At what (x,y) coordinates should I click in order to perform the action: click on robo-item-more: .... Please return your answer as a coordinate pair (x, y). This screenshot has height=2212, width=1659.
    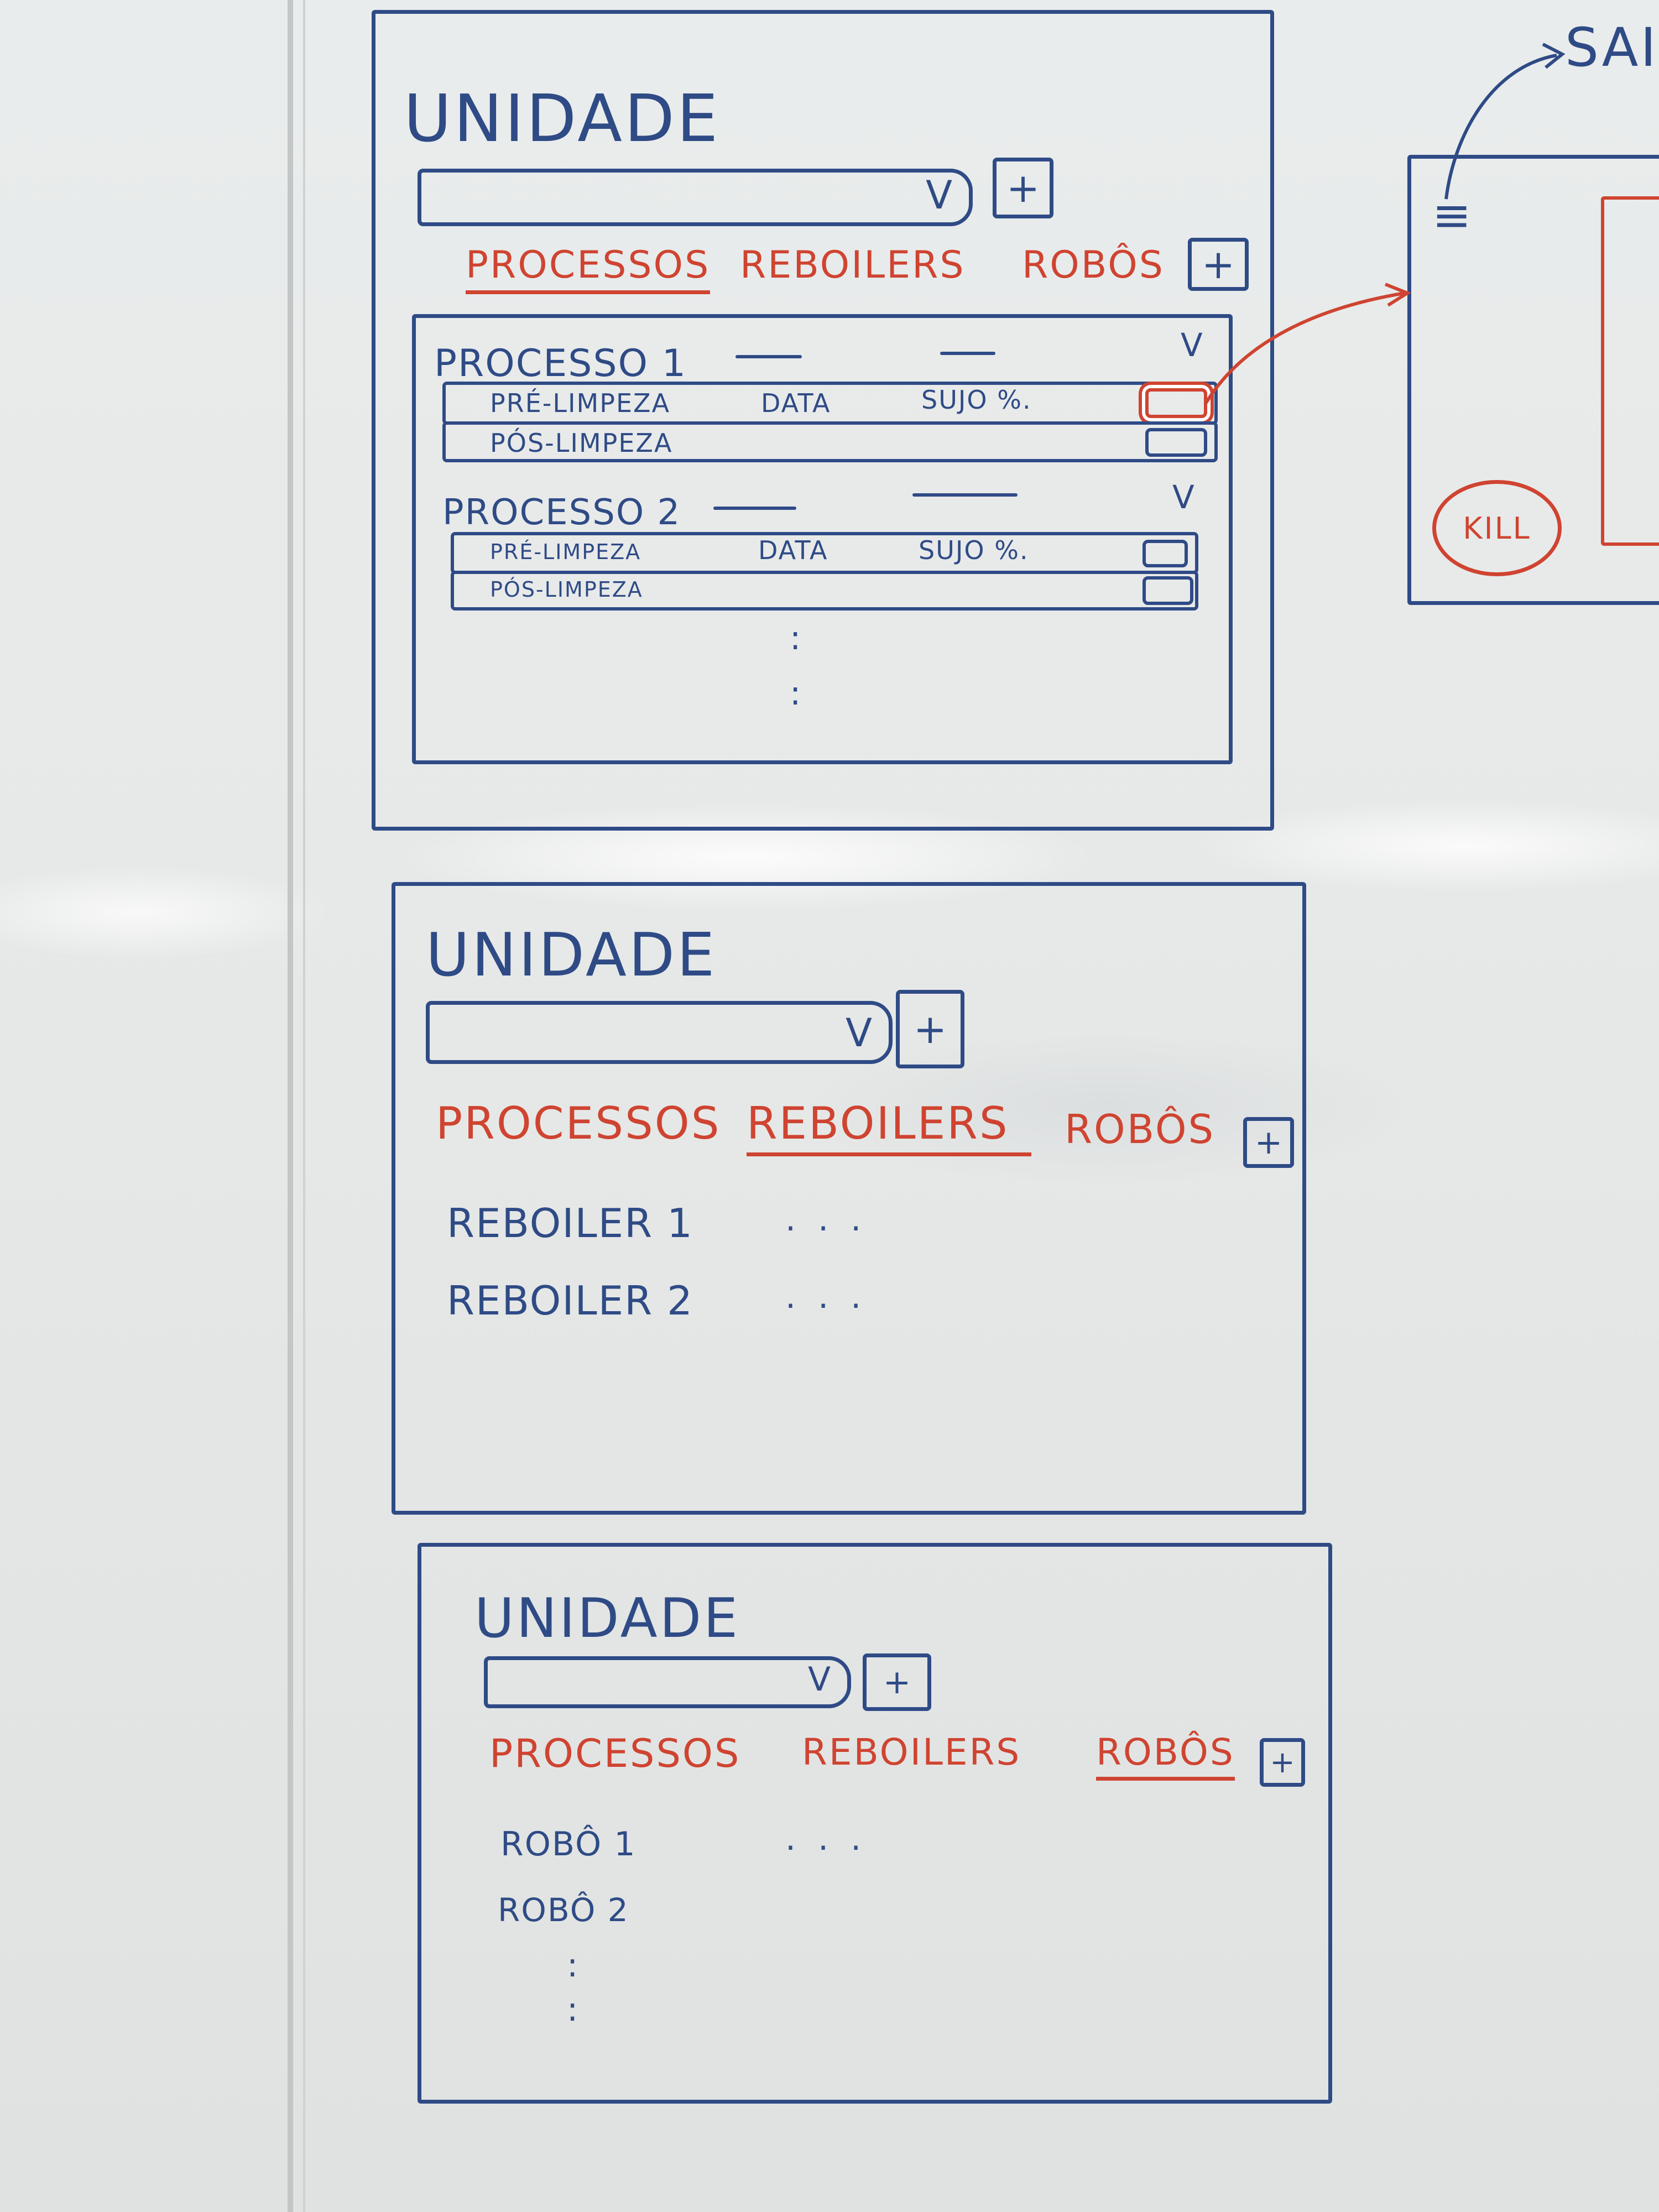
    Looking at the image, I should click on (835, 1839).